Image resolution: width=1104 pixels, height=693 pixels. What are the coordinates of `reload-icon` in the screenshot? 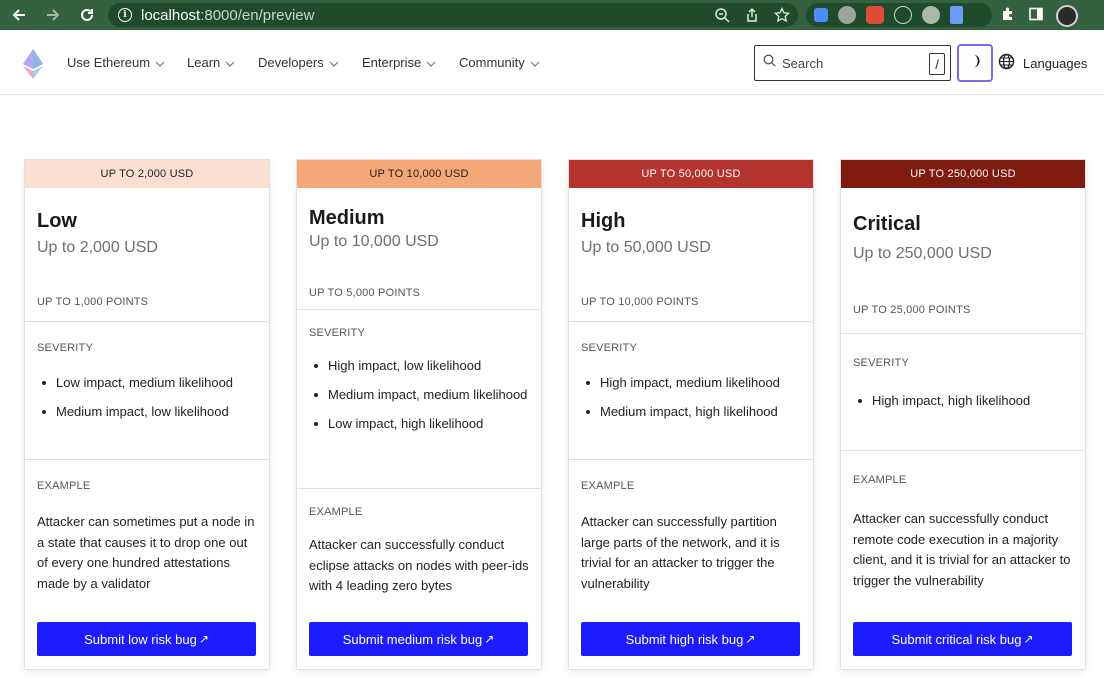 It's located at (87, 15).